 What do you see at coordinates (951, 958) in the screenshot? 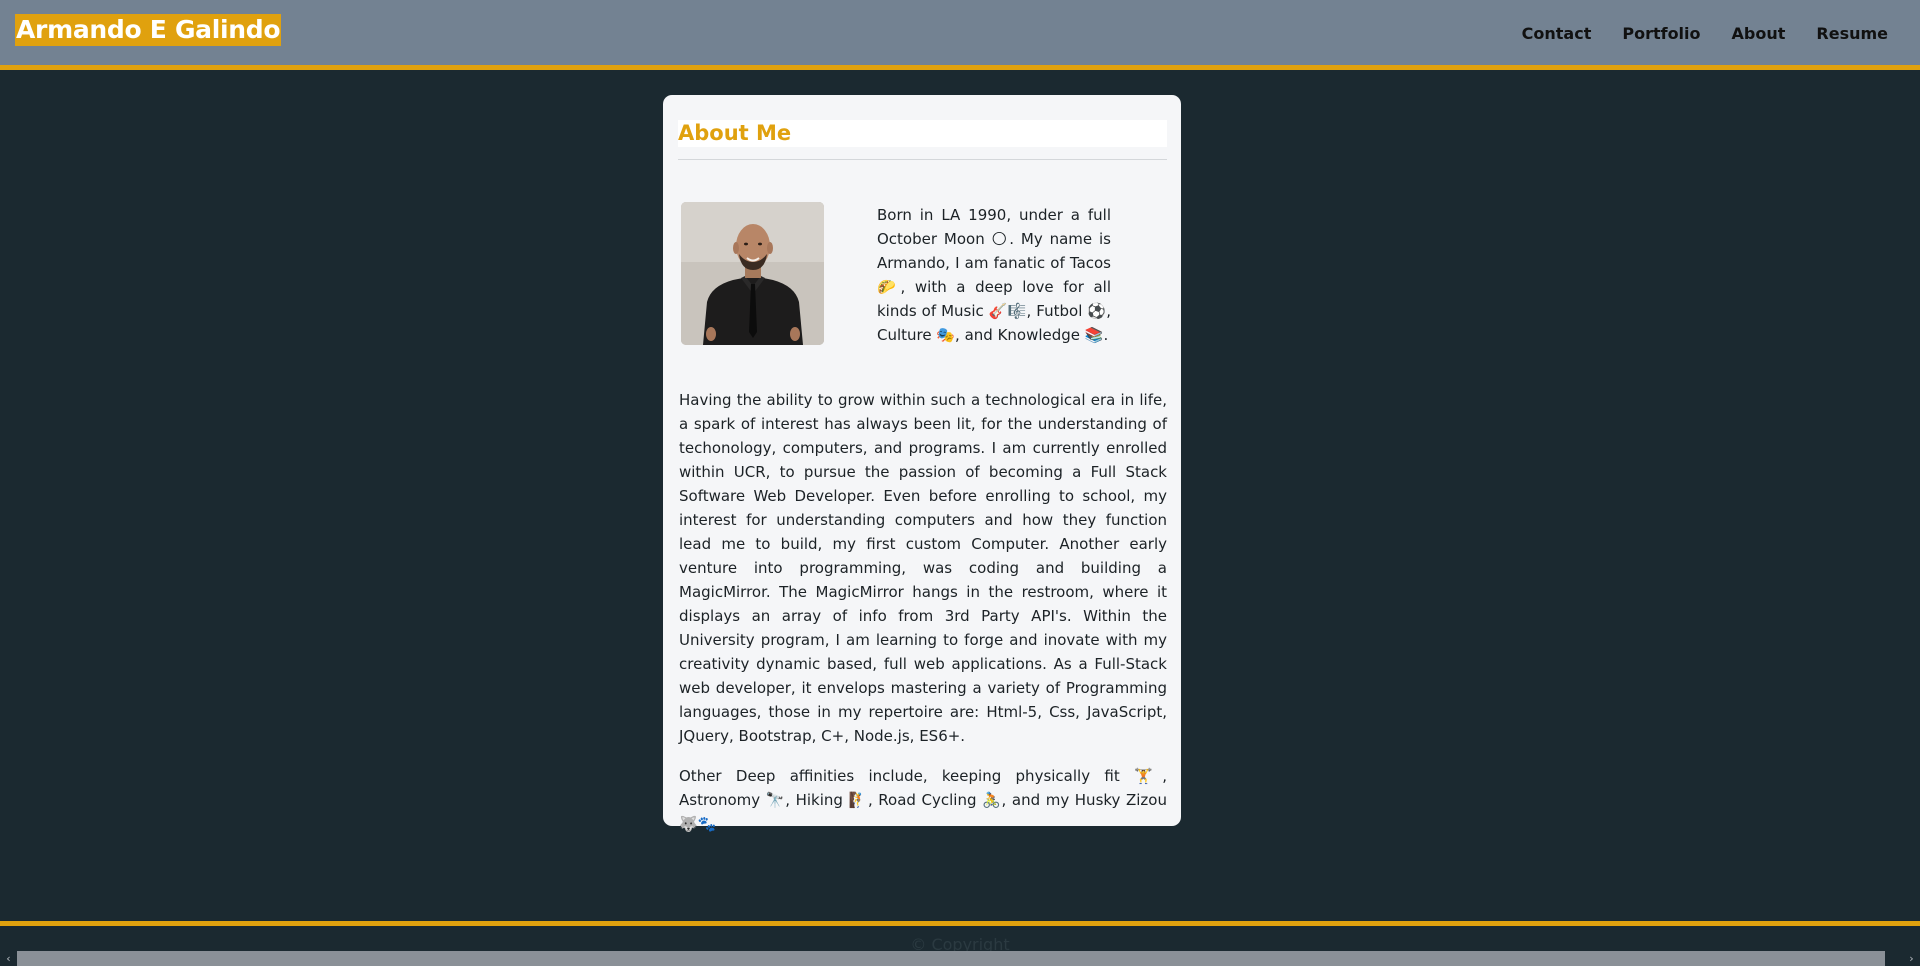
I see `scrollbar-thumb` at bounding box center [951, 958].